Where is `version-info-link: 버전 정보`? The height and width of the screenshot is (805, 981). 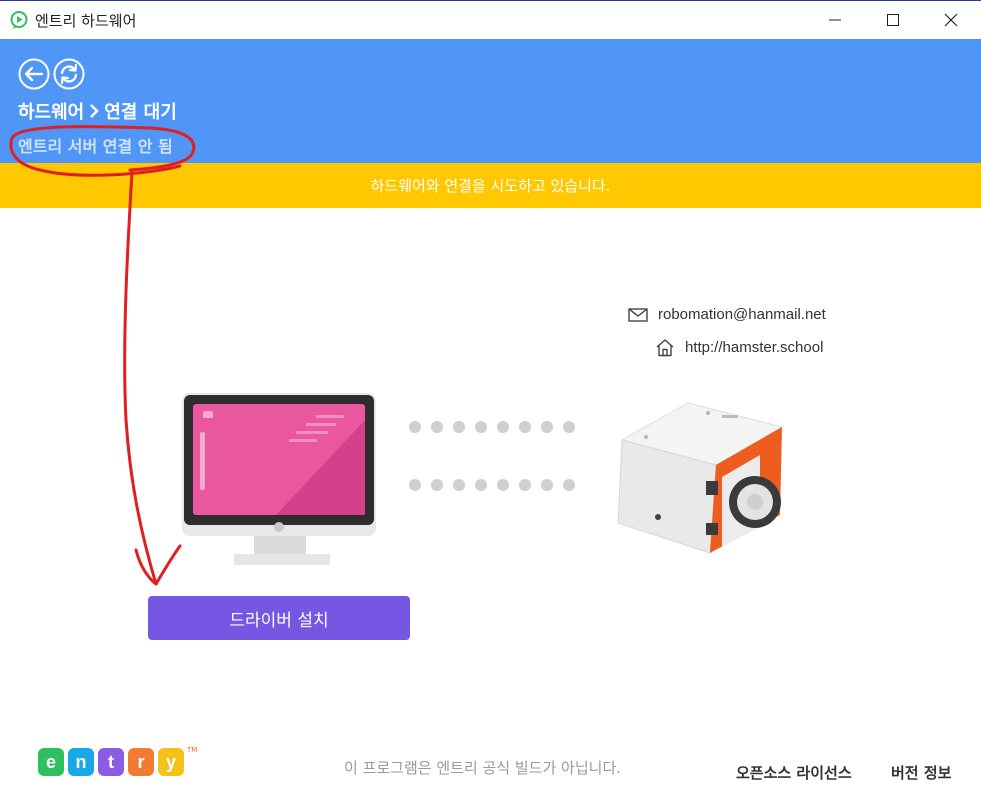
version-info-link: 버전 정보 is located at coordinates (921, 772).